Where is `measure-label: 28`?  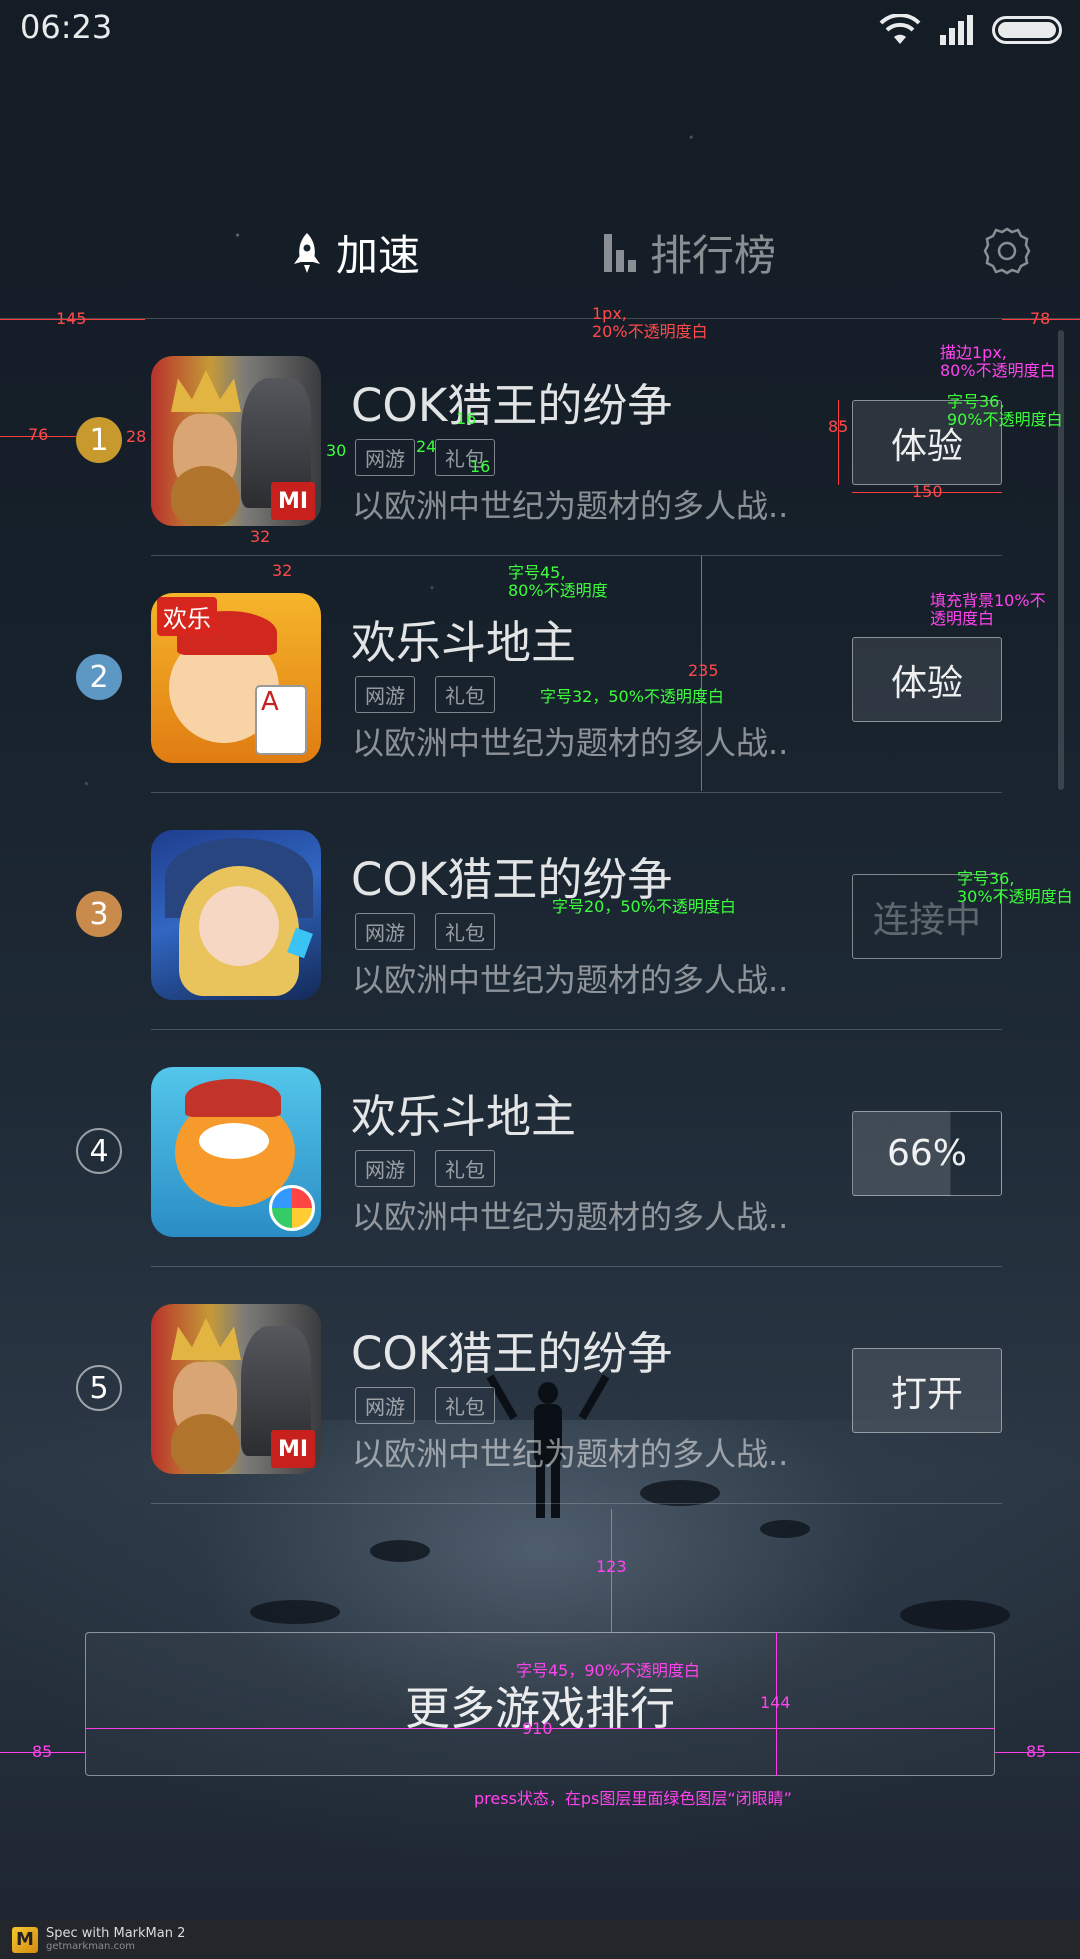 measure-label: 28 is located at coordinates (136, 436).